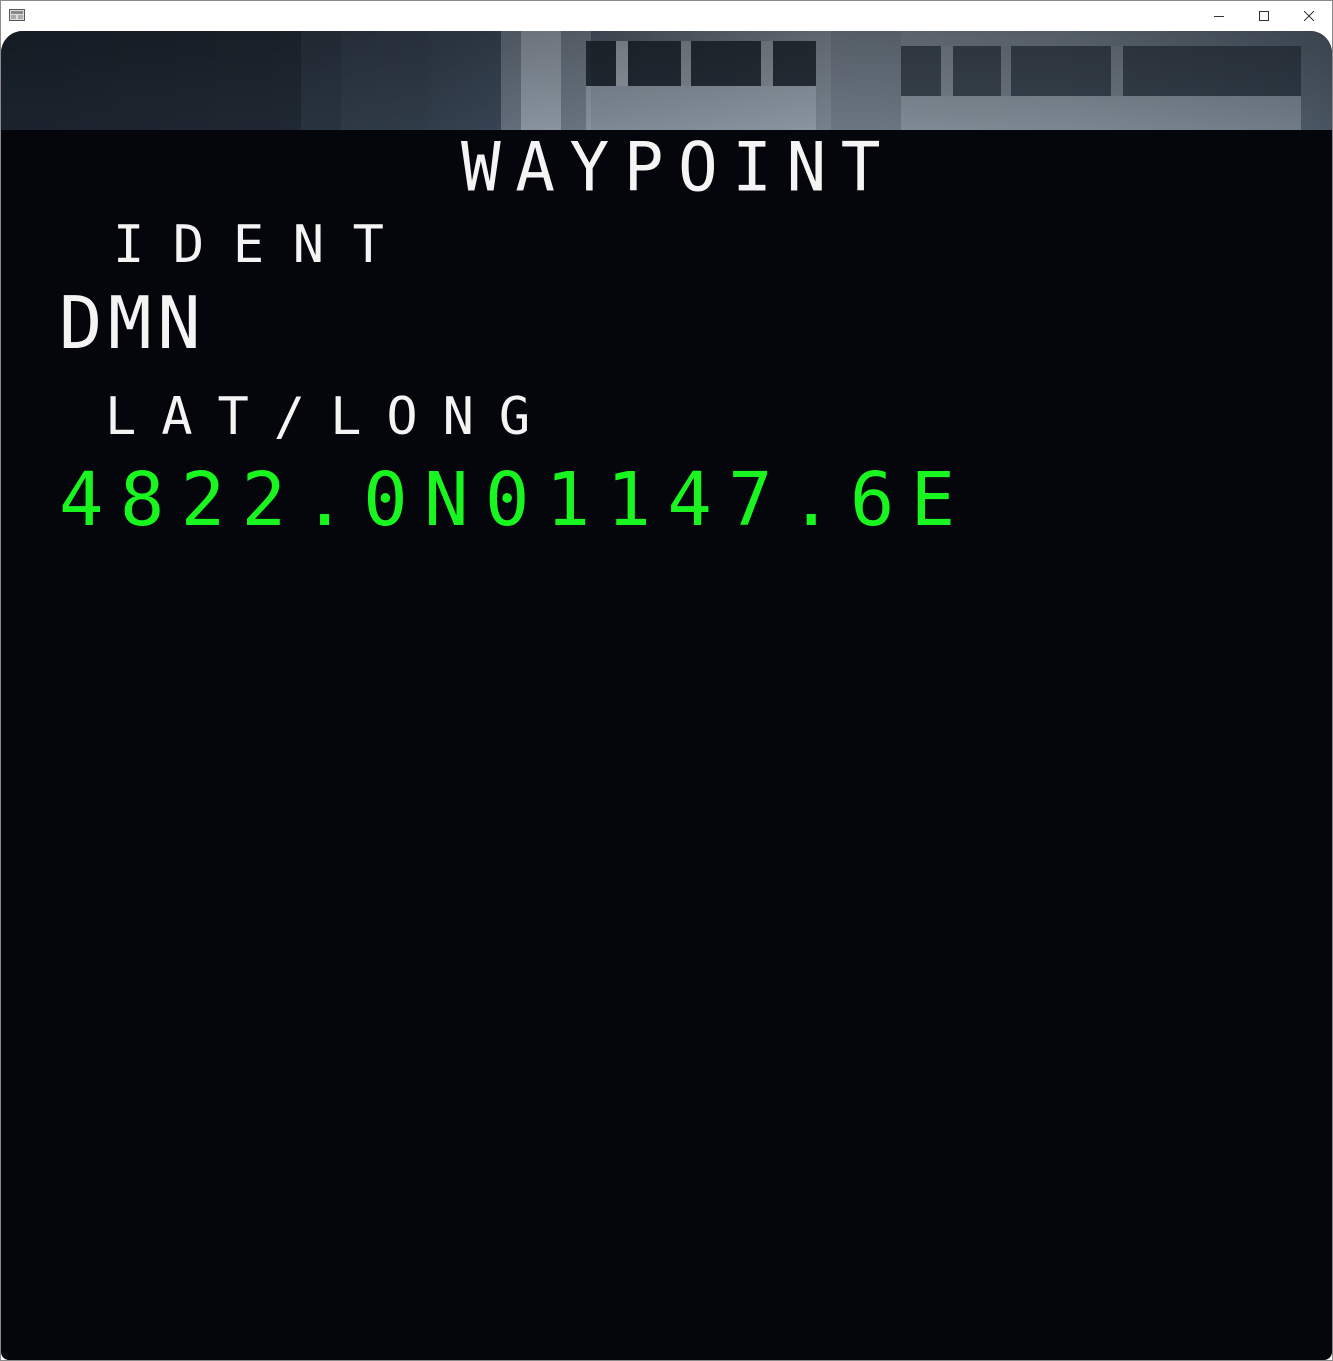  I want to click on maximize-icon, so click(1264, 16).